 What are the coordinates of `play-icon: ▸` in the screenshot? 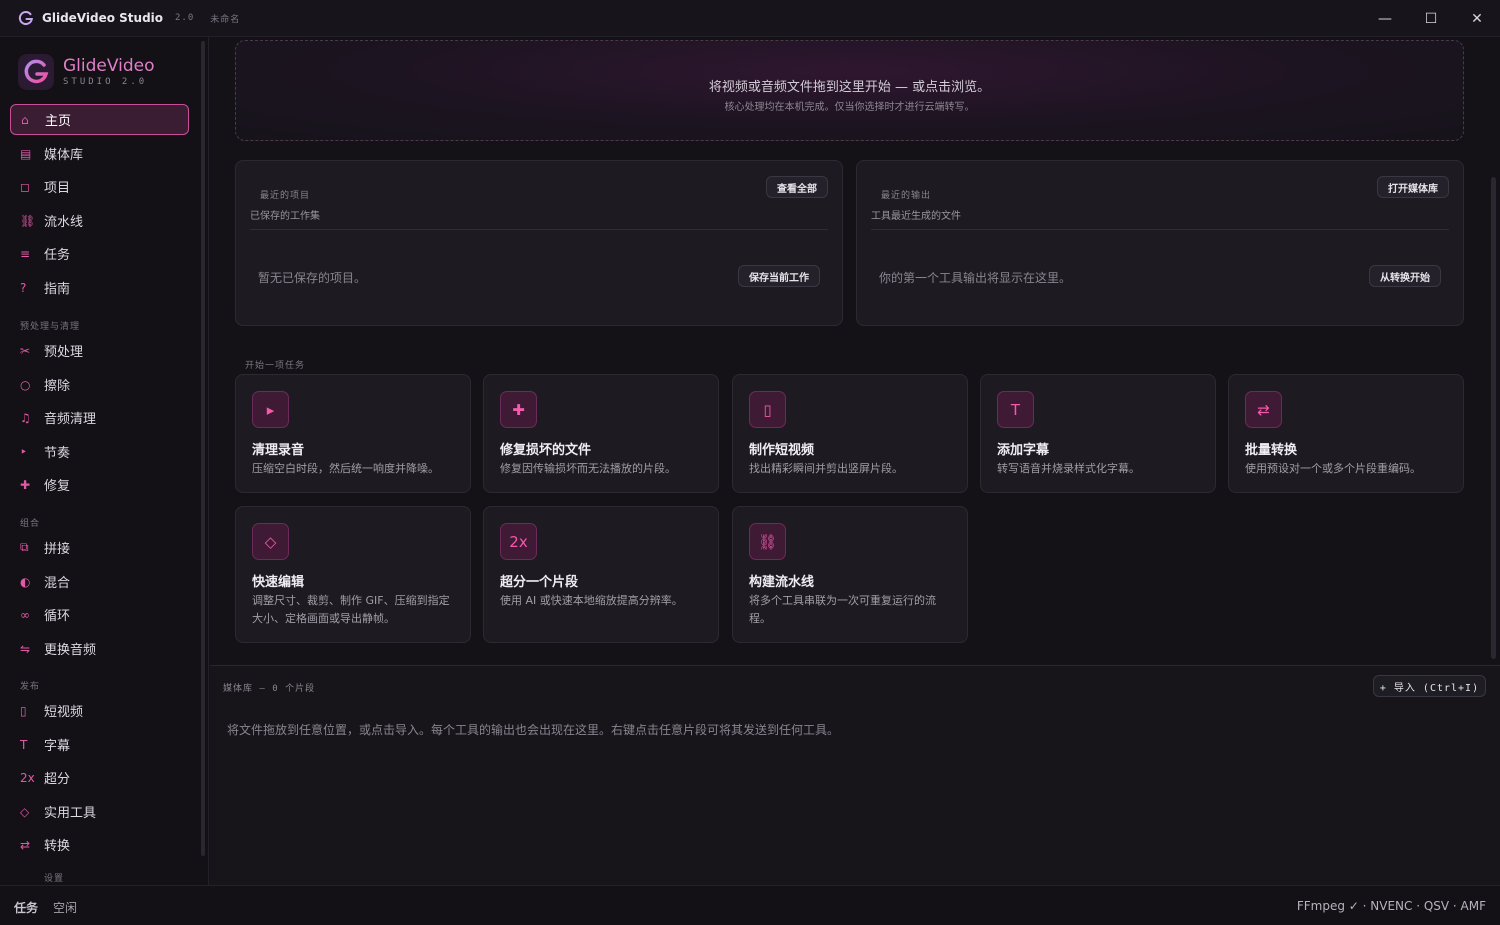 It's located at (270, 409).